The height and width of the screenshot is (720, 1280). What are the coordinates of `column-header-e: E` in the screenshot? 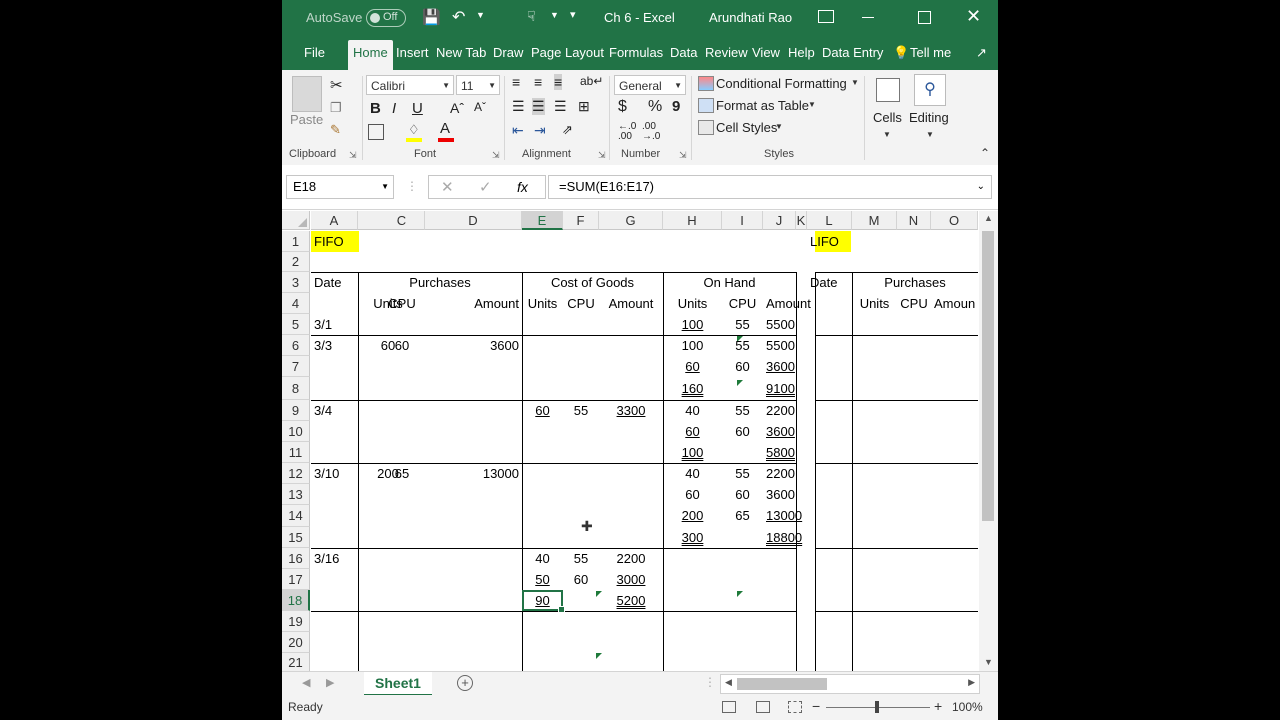 It's located at (542, 220).